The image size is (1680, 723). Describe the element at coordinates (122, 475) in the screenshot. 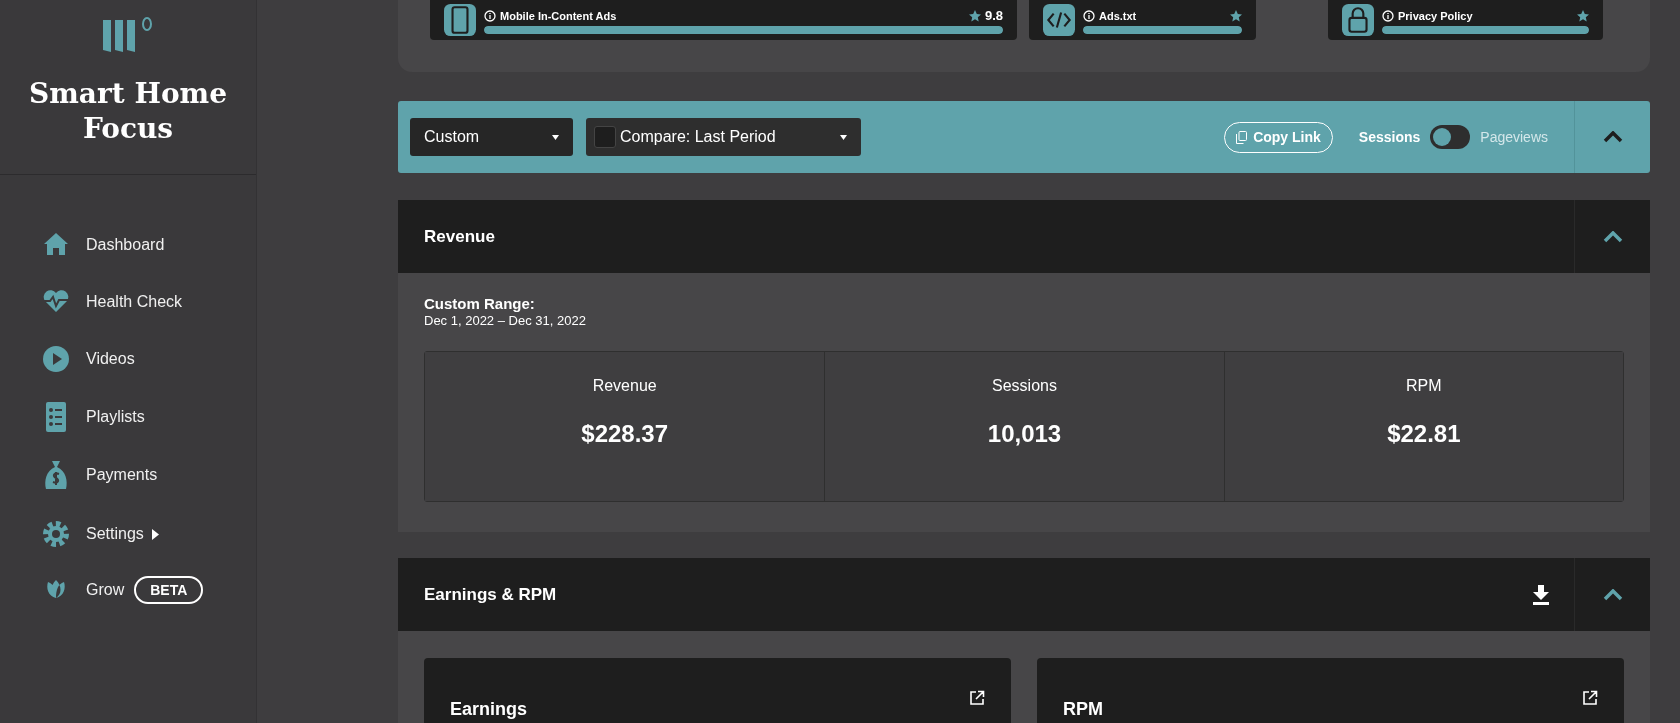

I see `nav-link: Payments` at that location.